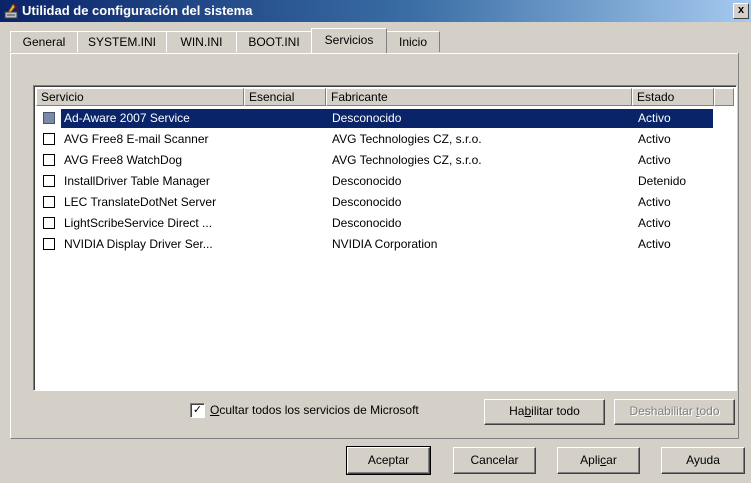  Describe the element at coordinates (44, 41) in the screenshot. I see `tab-general: General` at that location.